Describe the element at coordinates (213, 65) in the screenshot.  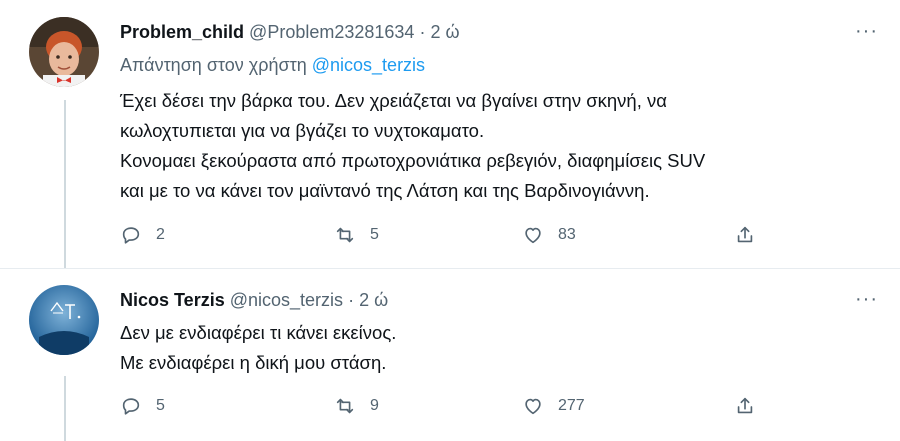
I see `reply-prefix: Απάντηση στον χρήστη` at that location.